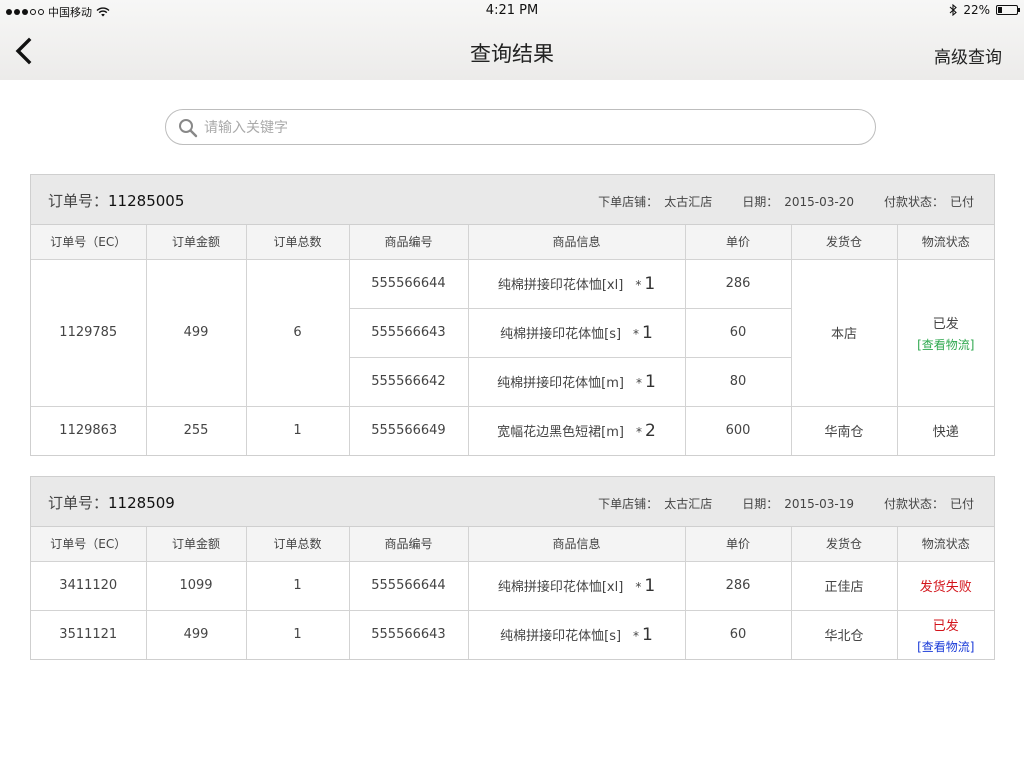 The height and width of the screenshot is (768, 1024). I want to click on order-date: 日期： 2015-03-20, so click(798, 201).